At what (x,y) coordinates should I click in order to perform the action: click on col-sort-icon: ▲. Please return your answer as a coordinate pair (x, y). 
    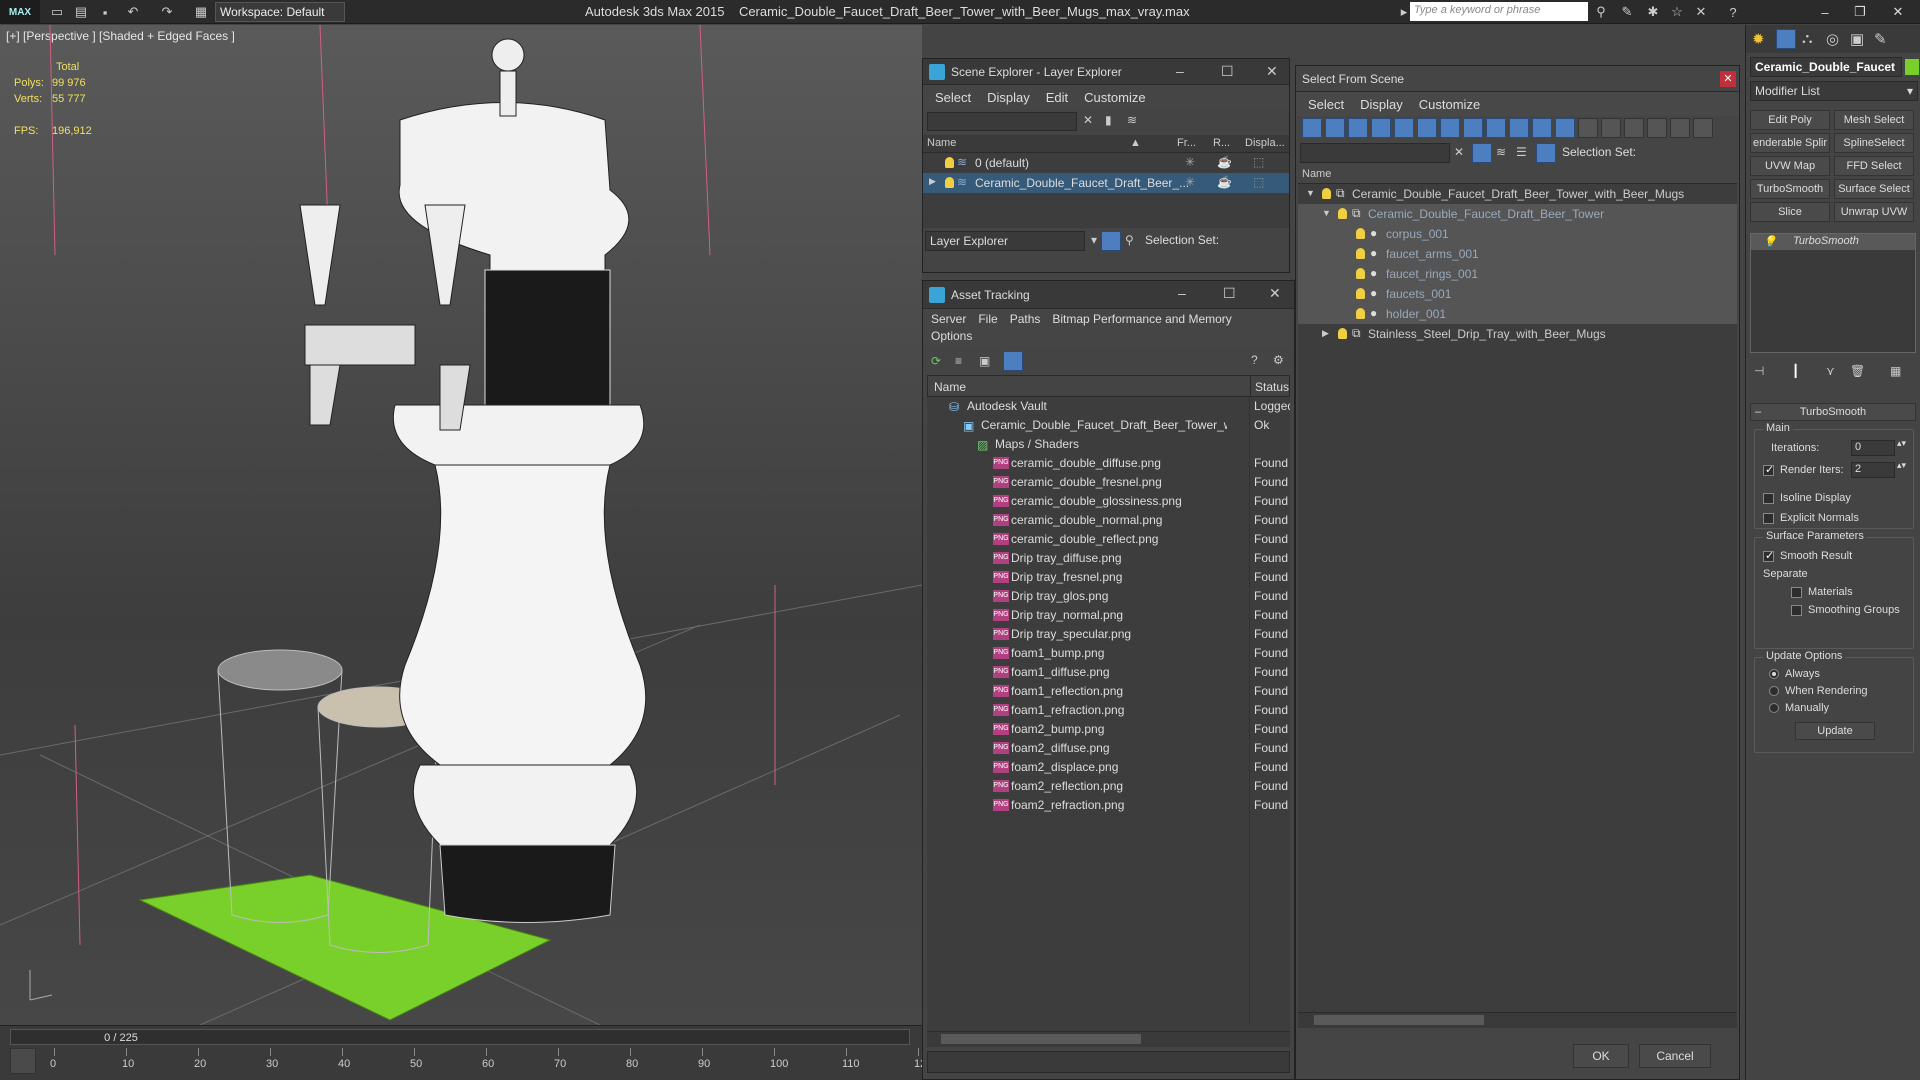
    Looking at the image, I should click on (1135, 143).